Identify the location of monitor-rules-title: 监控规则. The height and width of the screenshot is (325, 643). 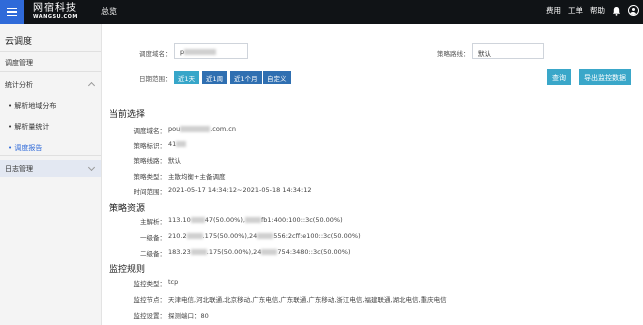
(127, 270).